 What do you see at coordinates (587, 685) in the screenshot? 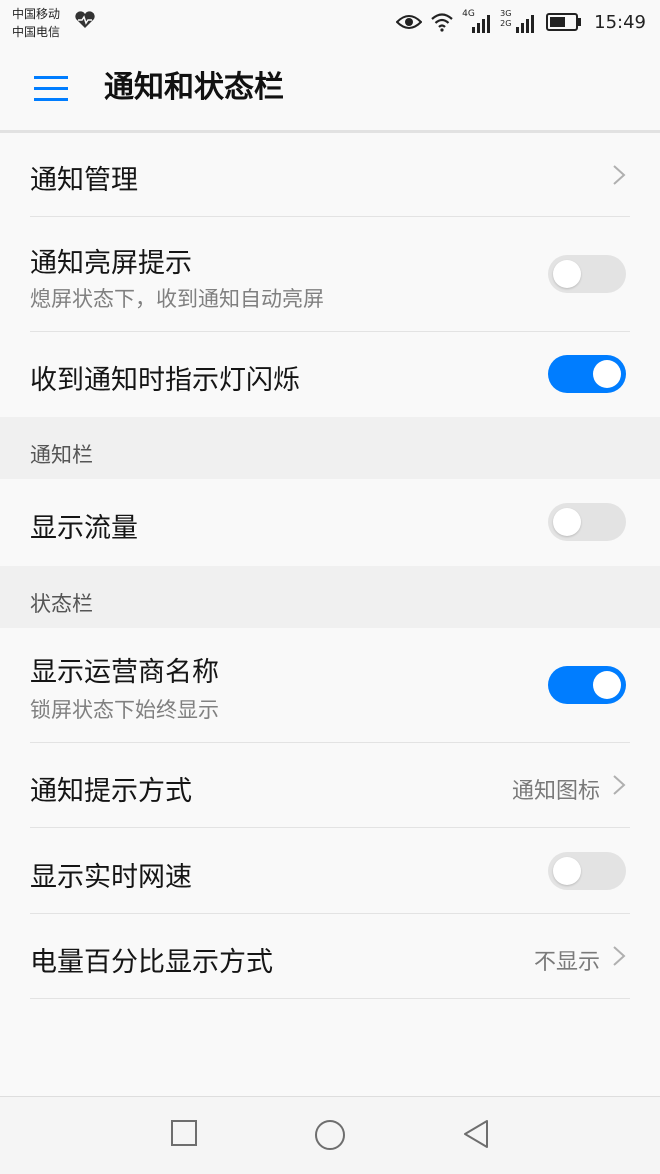
I see `carrier-name-toggle` at bounding box center [587, 685].